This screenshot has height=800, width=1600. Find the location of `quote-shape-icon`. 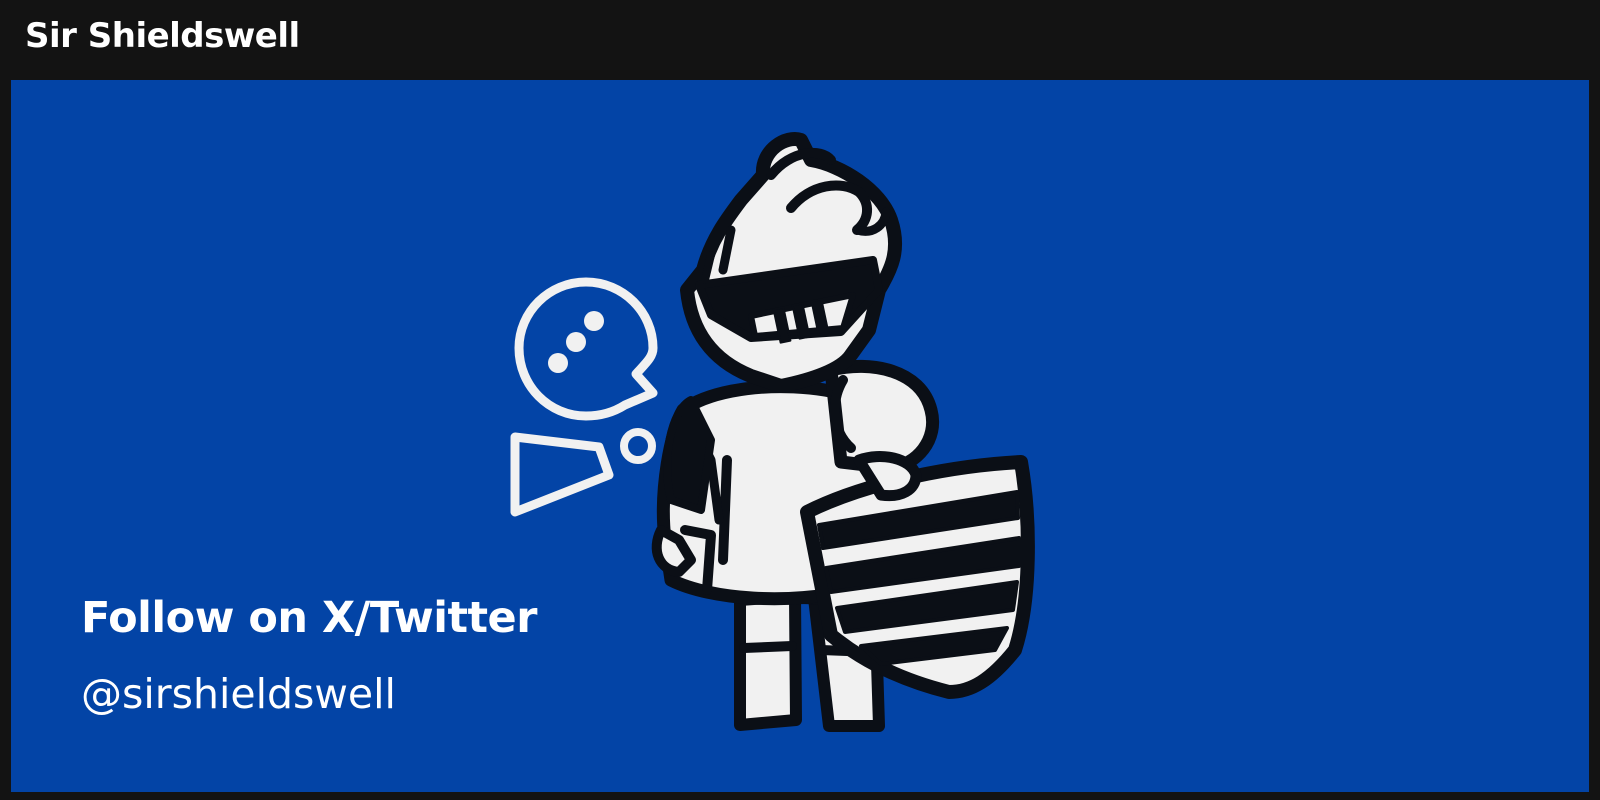

quote-shape-icon is located at coordinates (562, 474).